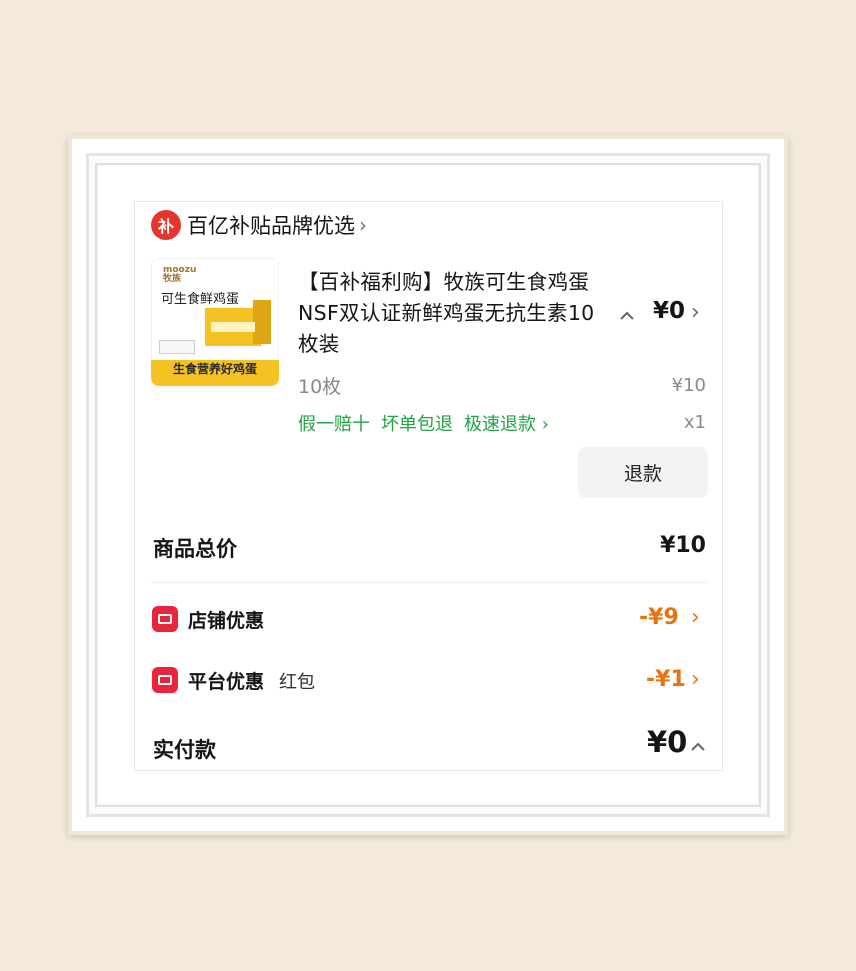 Image resolution: width=856 pixels, height=971 pixels. Describe the element at coordinates (666, 679) in the screenshot. I see `platform-discount-value: -¥1` at that location.